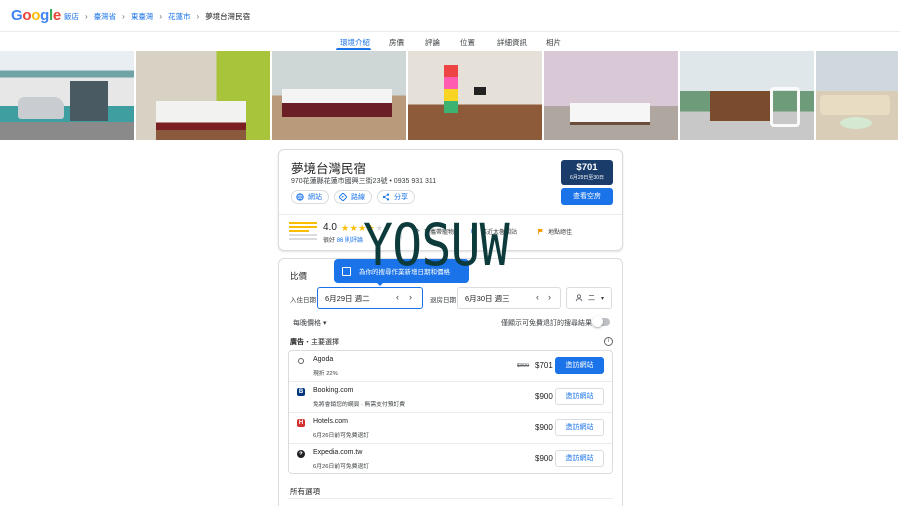 The width and height of the screenshot is (900, 506). I want to click on checkin-label: 入住日期, so click(303, 300).